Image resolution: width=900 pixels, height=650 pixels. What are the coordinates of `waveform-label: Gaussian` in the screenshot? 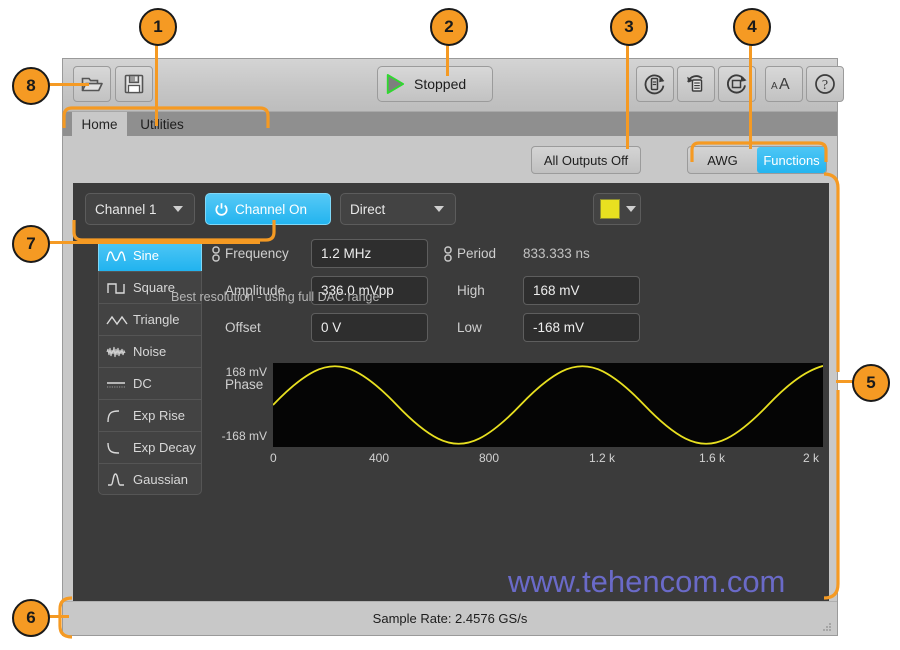 It's located at (160, 479).